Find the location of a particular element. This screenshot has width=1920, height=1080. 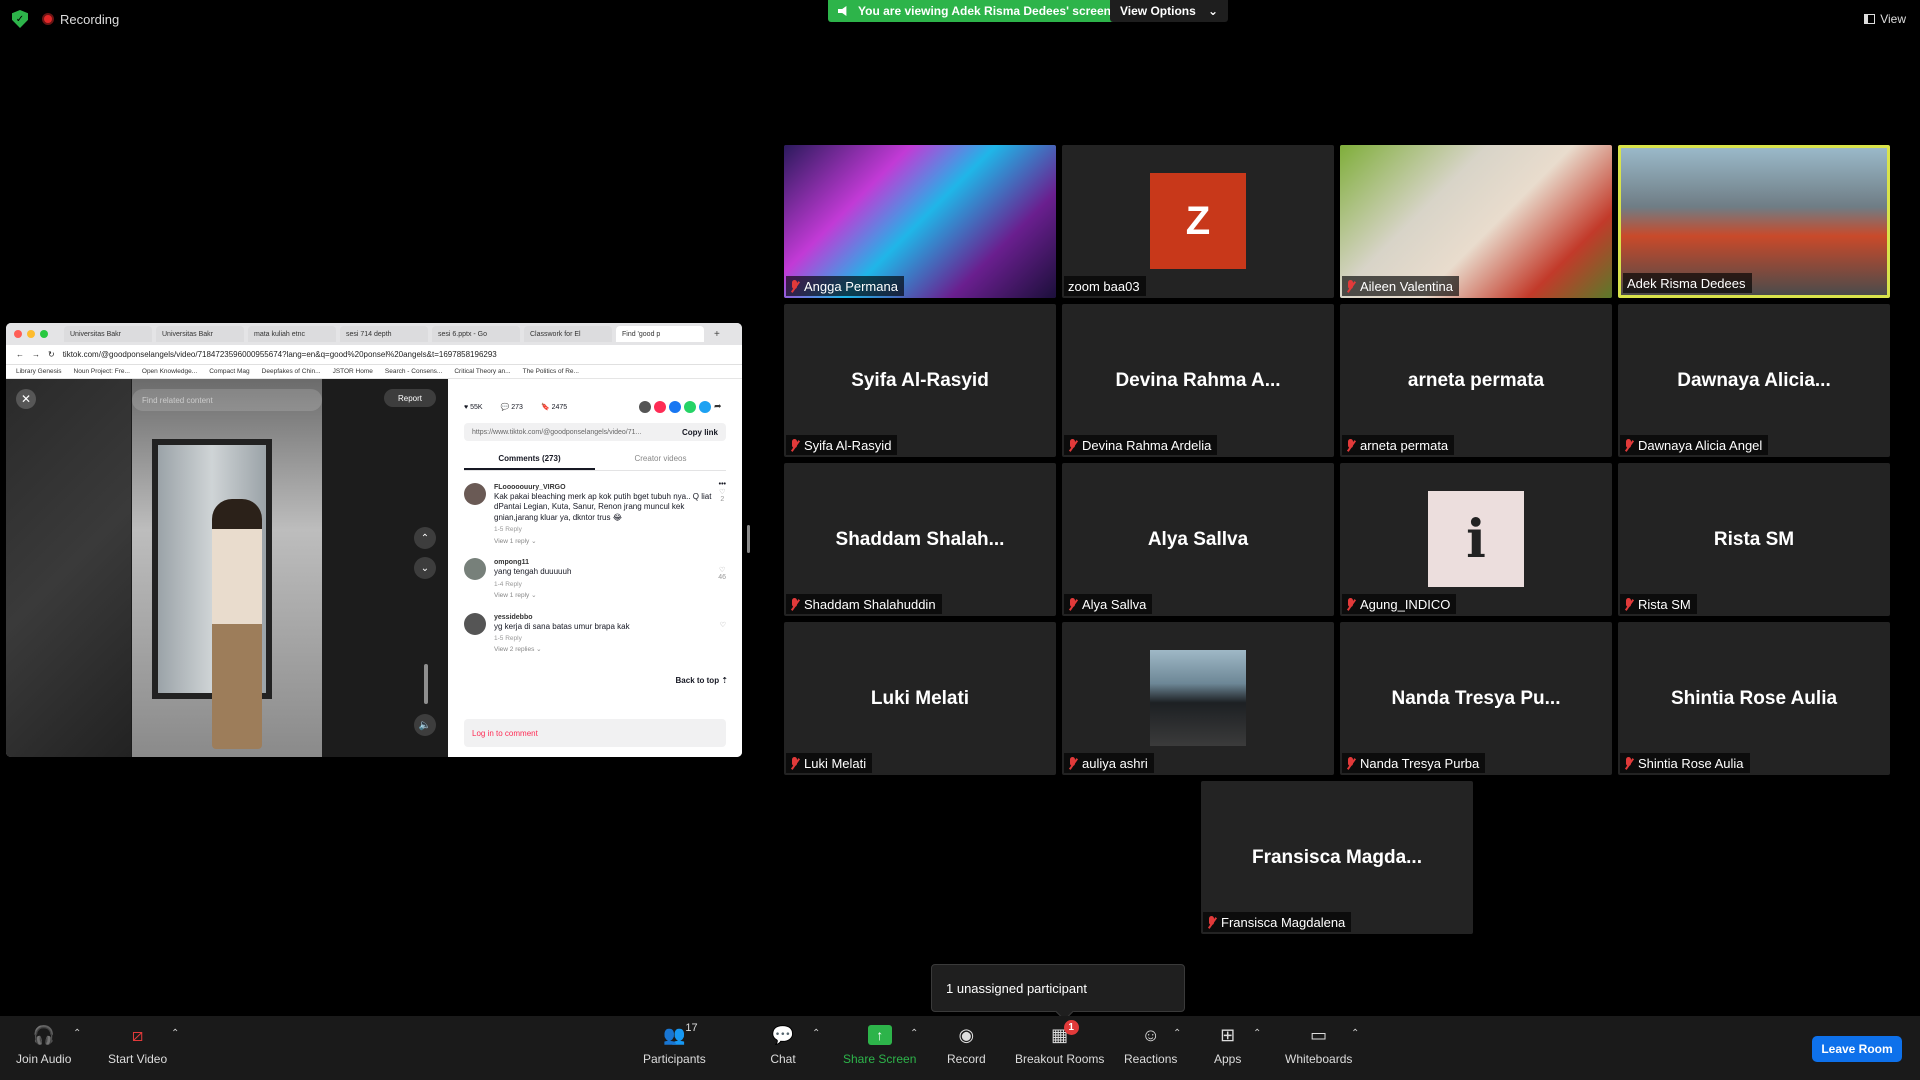

comments-count: 💬 273 is located at coordinates (512, 407).